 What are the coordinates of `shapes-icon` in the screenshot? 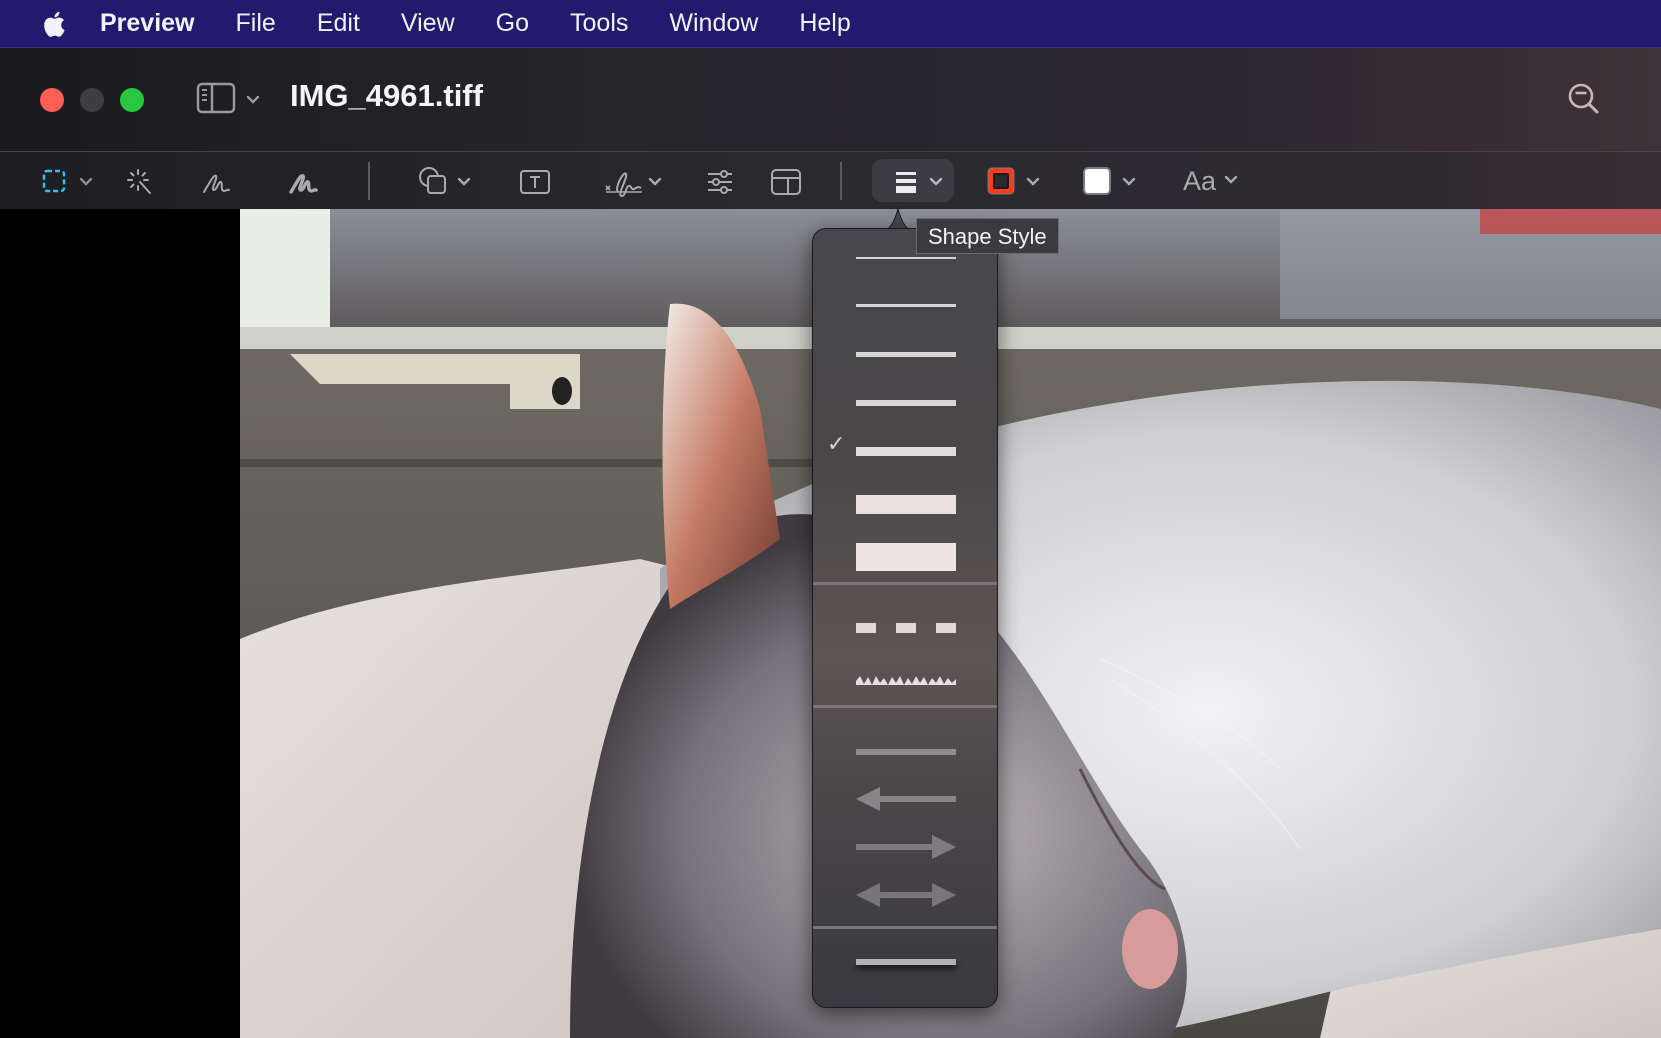 It's located at (433, 181).